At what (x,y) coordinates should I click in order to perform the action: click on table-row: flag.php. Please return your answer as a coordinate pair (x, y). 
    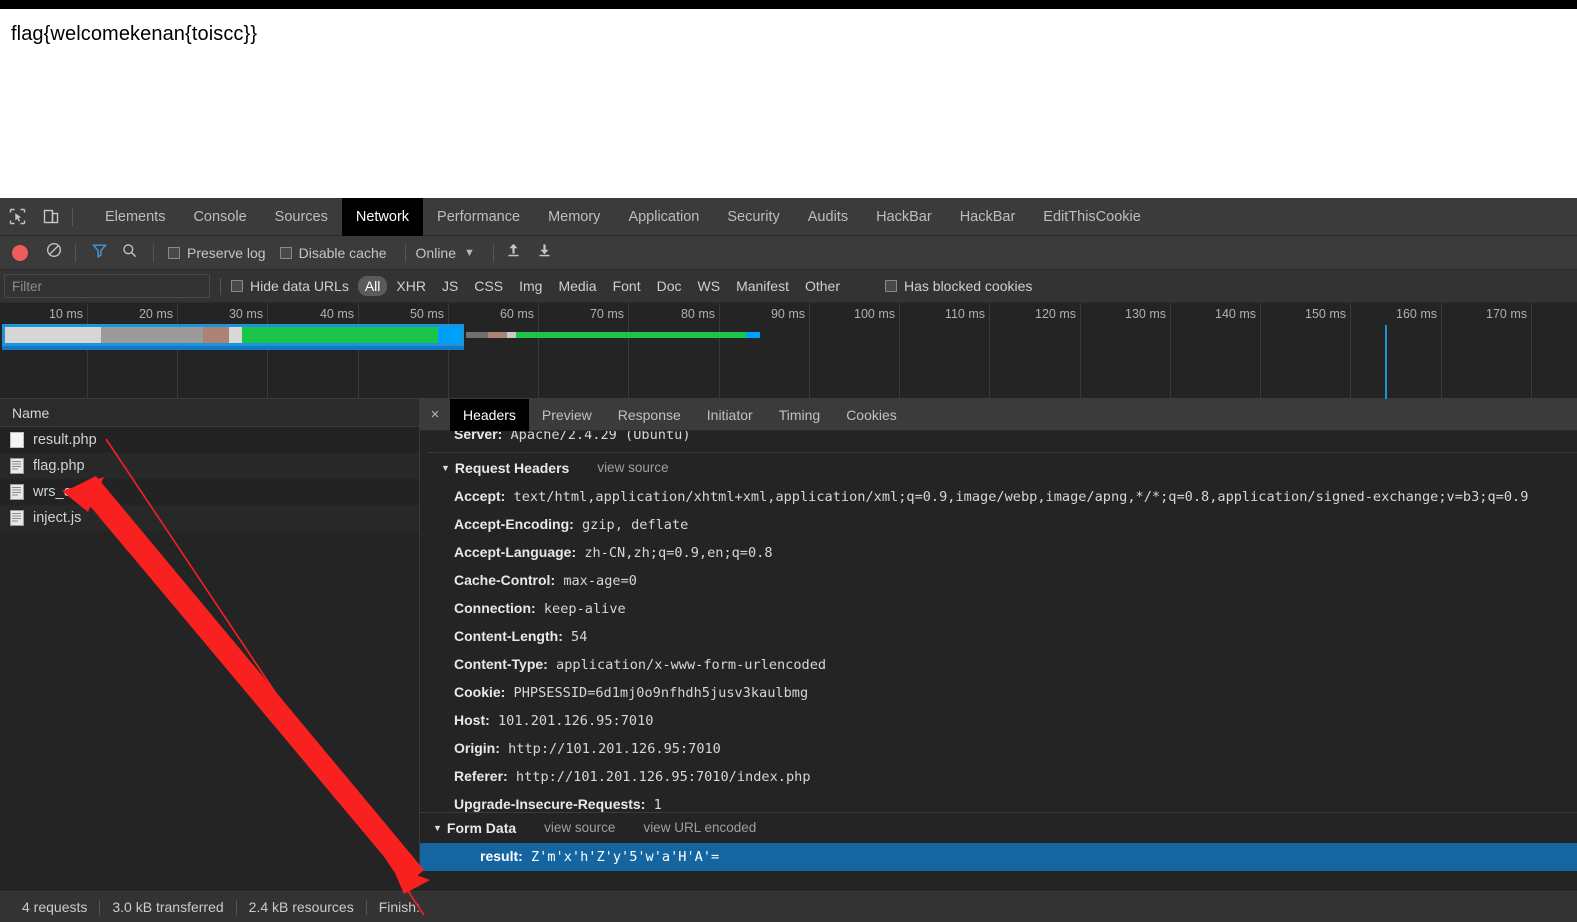
    Looking at the image, I should click on (209, 466).